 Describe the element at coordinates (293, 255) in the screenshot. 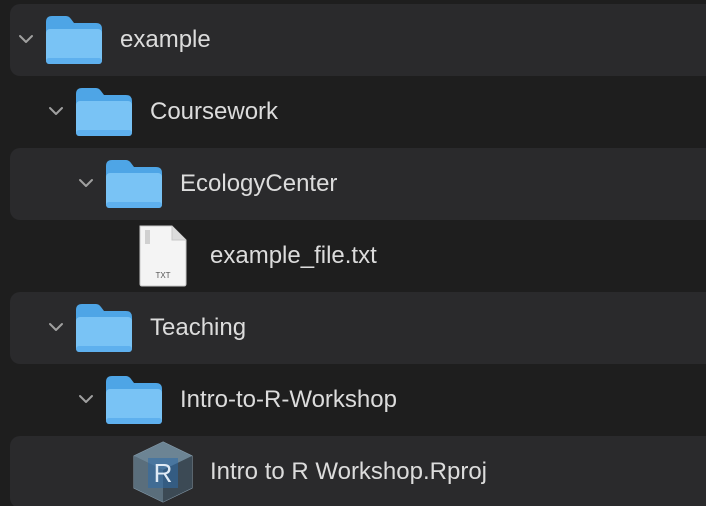

I see `tree-item-label: example_file.txt` at that location.